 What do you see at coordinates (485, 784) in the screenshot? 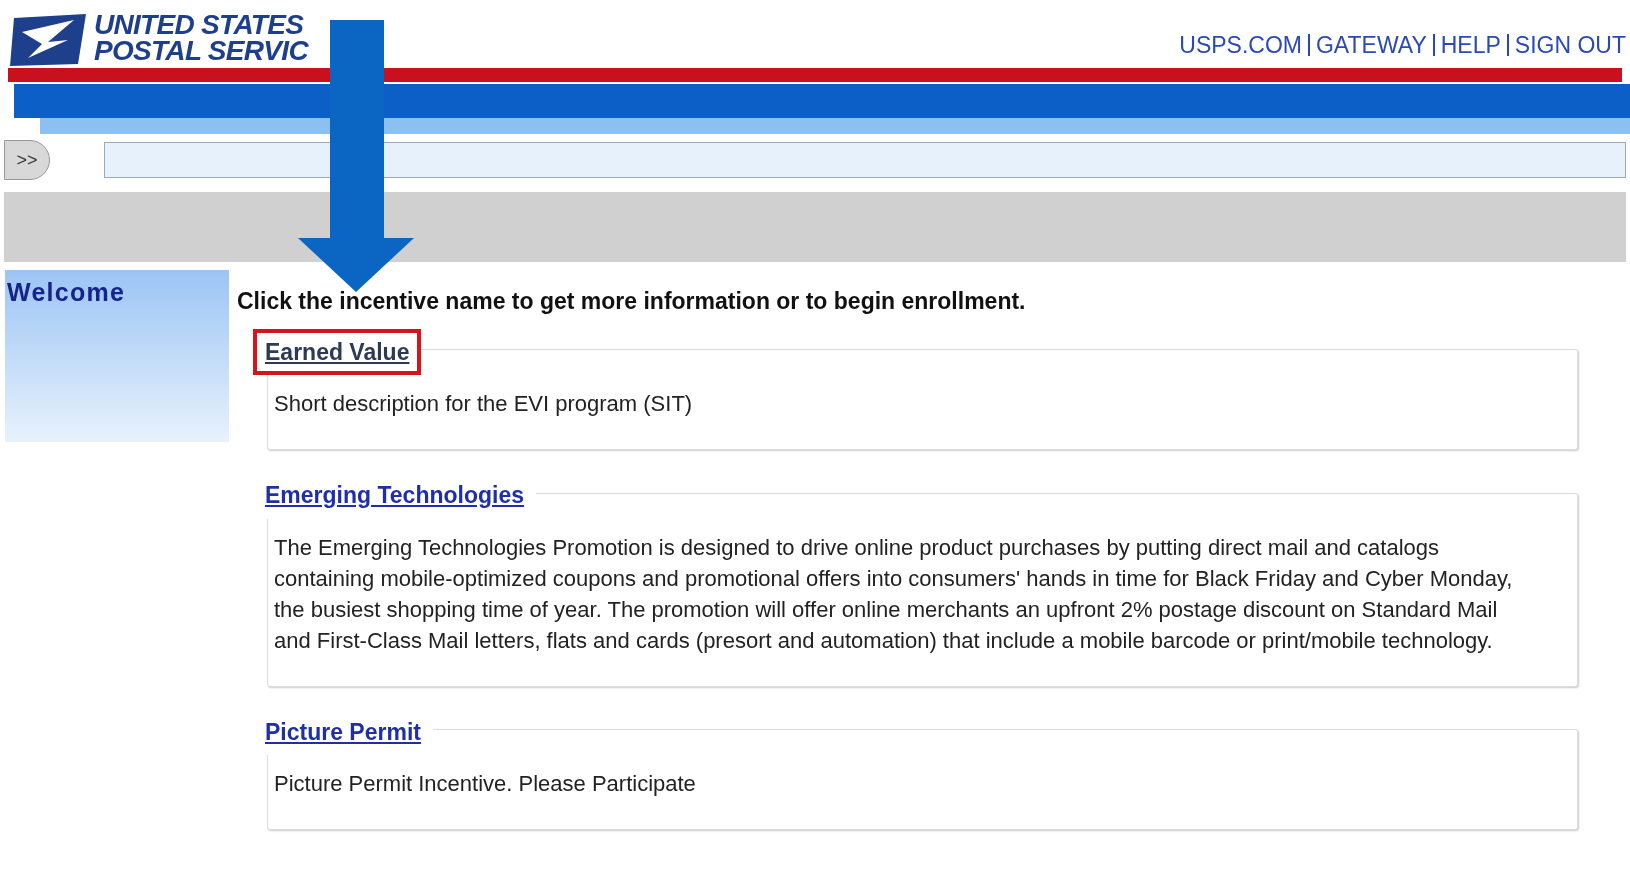
I see `incentive-description: Picture Permit Incentive. Please Participate` at bounding box center [485, 784].